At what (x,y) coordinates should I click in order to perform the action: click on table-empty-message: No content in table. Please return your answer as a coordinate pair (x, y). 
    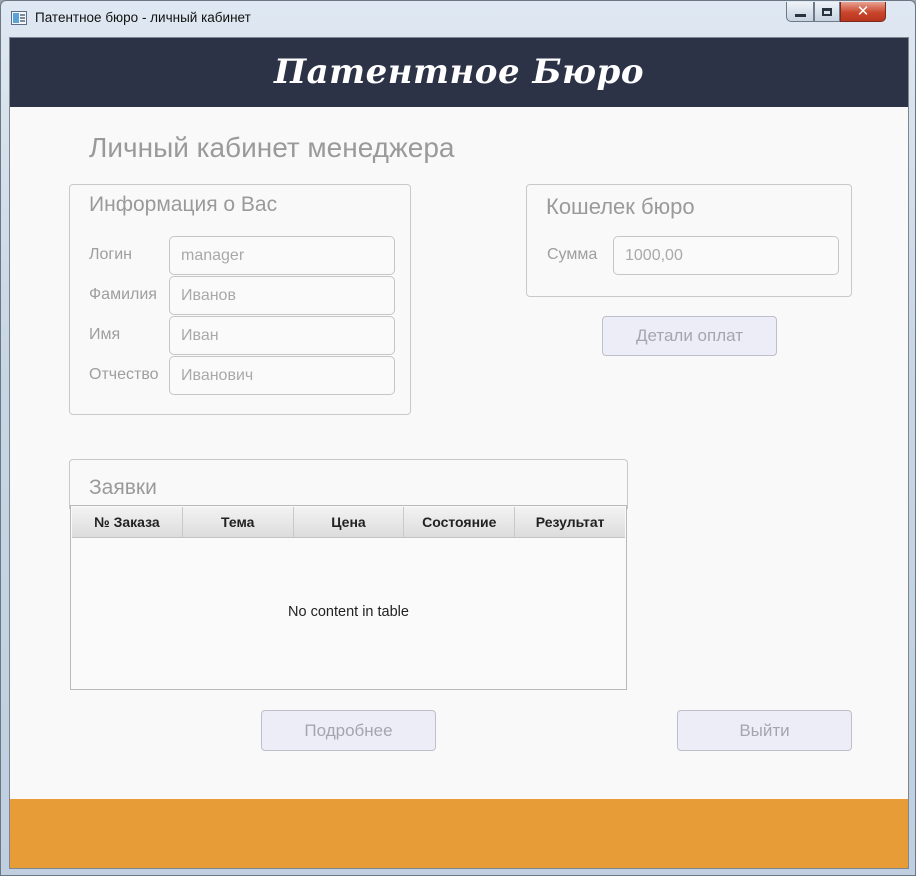
    Looking at the image, I should click on (348, 612).